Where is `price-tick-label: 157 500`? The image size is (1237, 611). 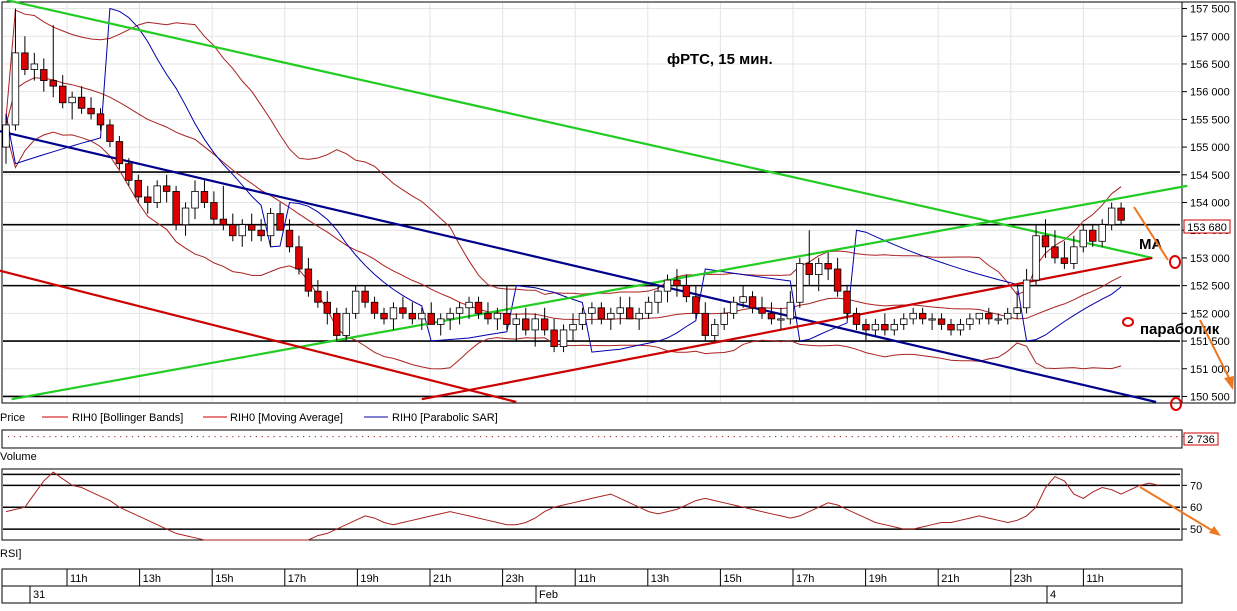 price-tick-label: 157 500 is located at coordinates (1210, 10).